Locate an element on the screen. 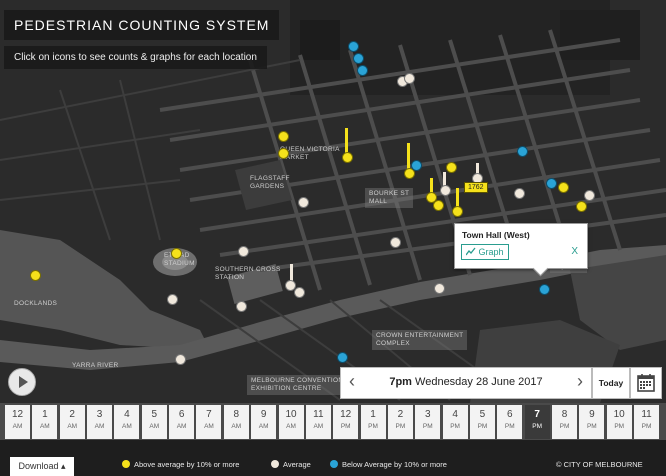  sensor-count-bar is located at coordinates (457, 198).